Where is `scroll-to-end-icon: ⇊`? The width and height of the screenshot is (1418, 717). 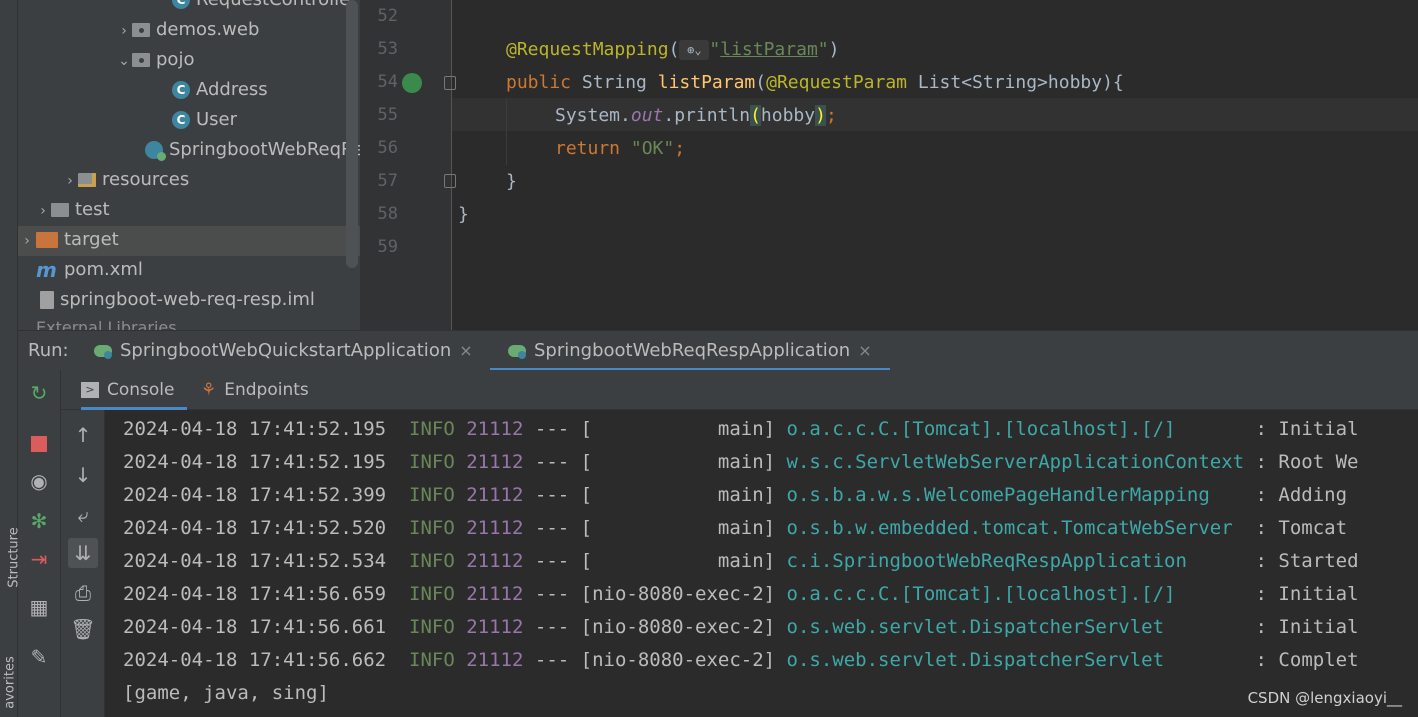 scroll-to-end-icon: ⇊ is located at coordinates (83, 553).